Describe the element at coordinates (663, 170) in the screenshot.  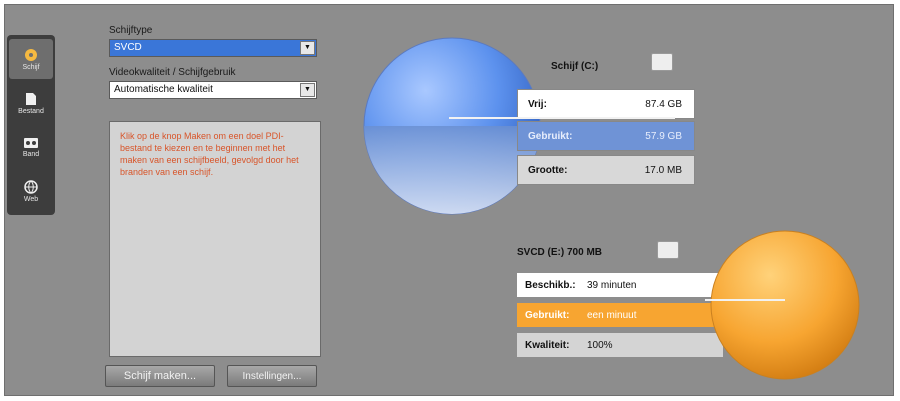
I see `row-value: 17.0 MB` at that location.